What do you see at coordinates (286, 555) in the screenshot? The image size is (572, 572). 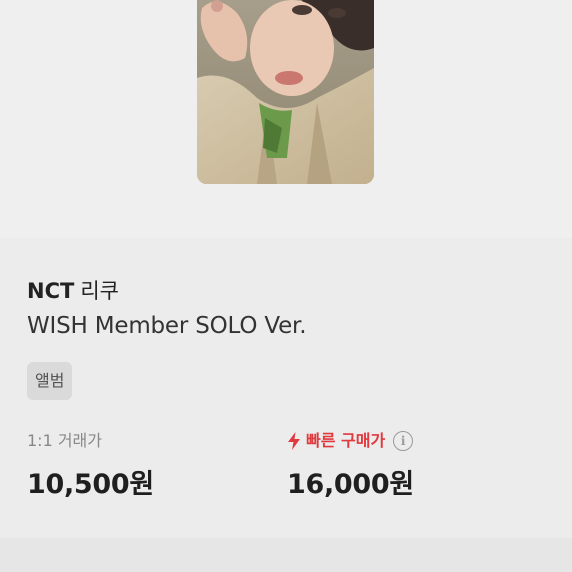 I see `section-divider` at bounding box center [286, 555].